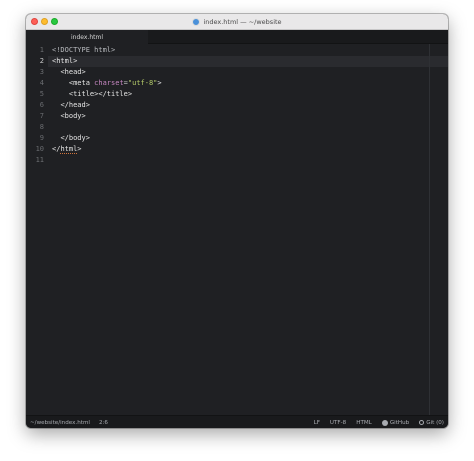 The width and height of the screenshot is (474, 461). What do you see at coordinates (40, 160) in the screenshot?
I see `line-number: 11` at bounding box center [40, 160].